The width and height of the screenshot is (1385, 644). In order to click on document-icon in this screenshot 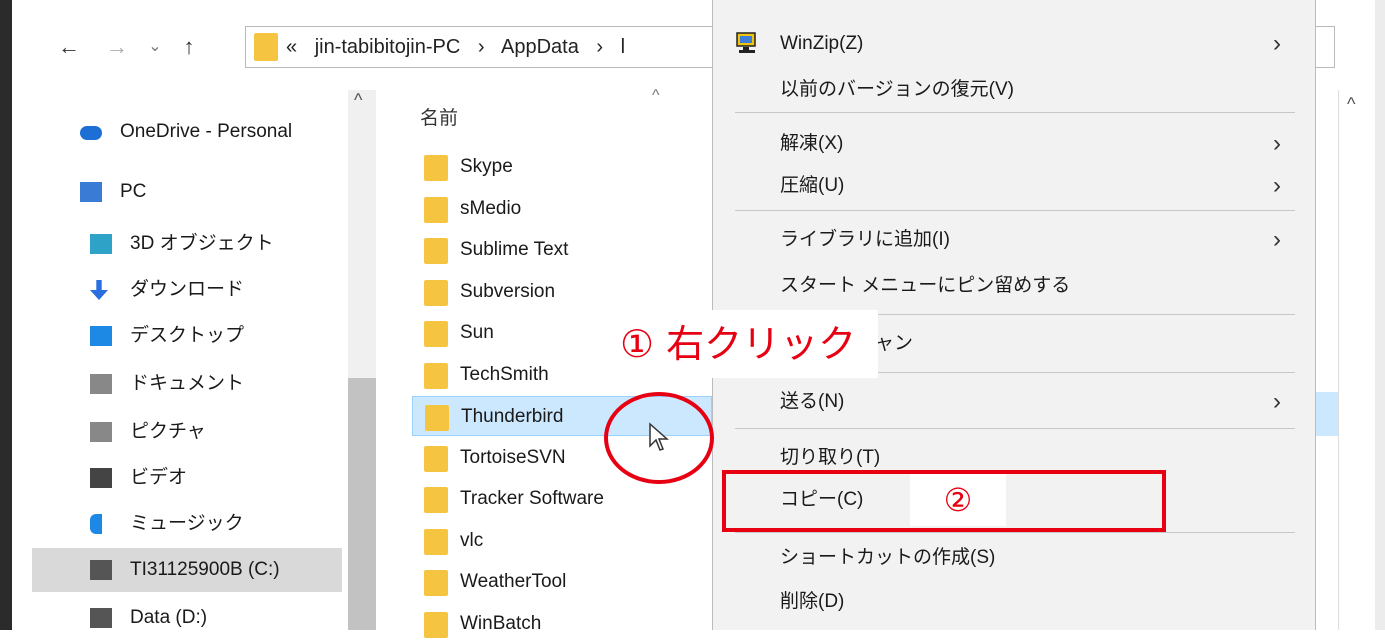, I will do `click(101, 384)`.